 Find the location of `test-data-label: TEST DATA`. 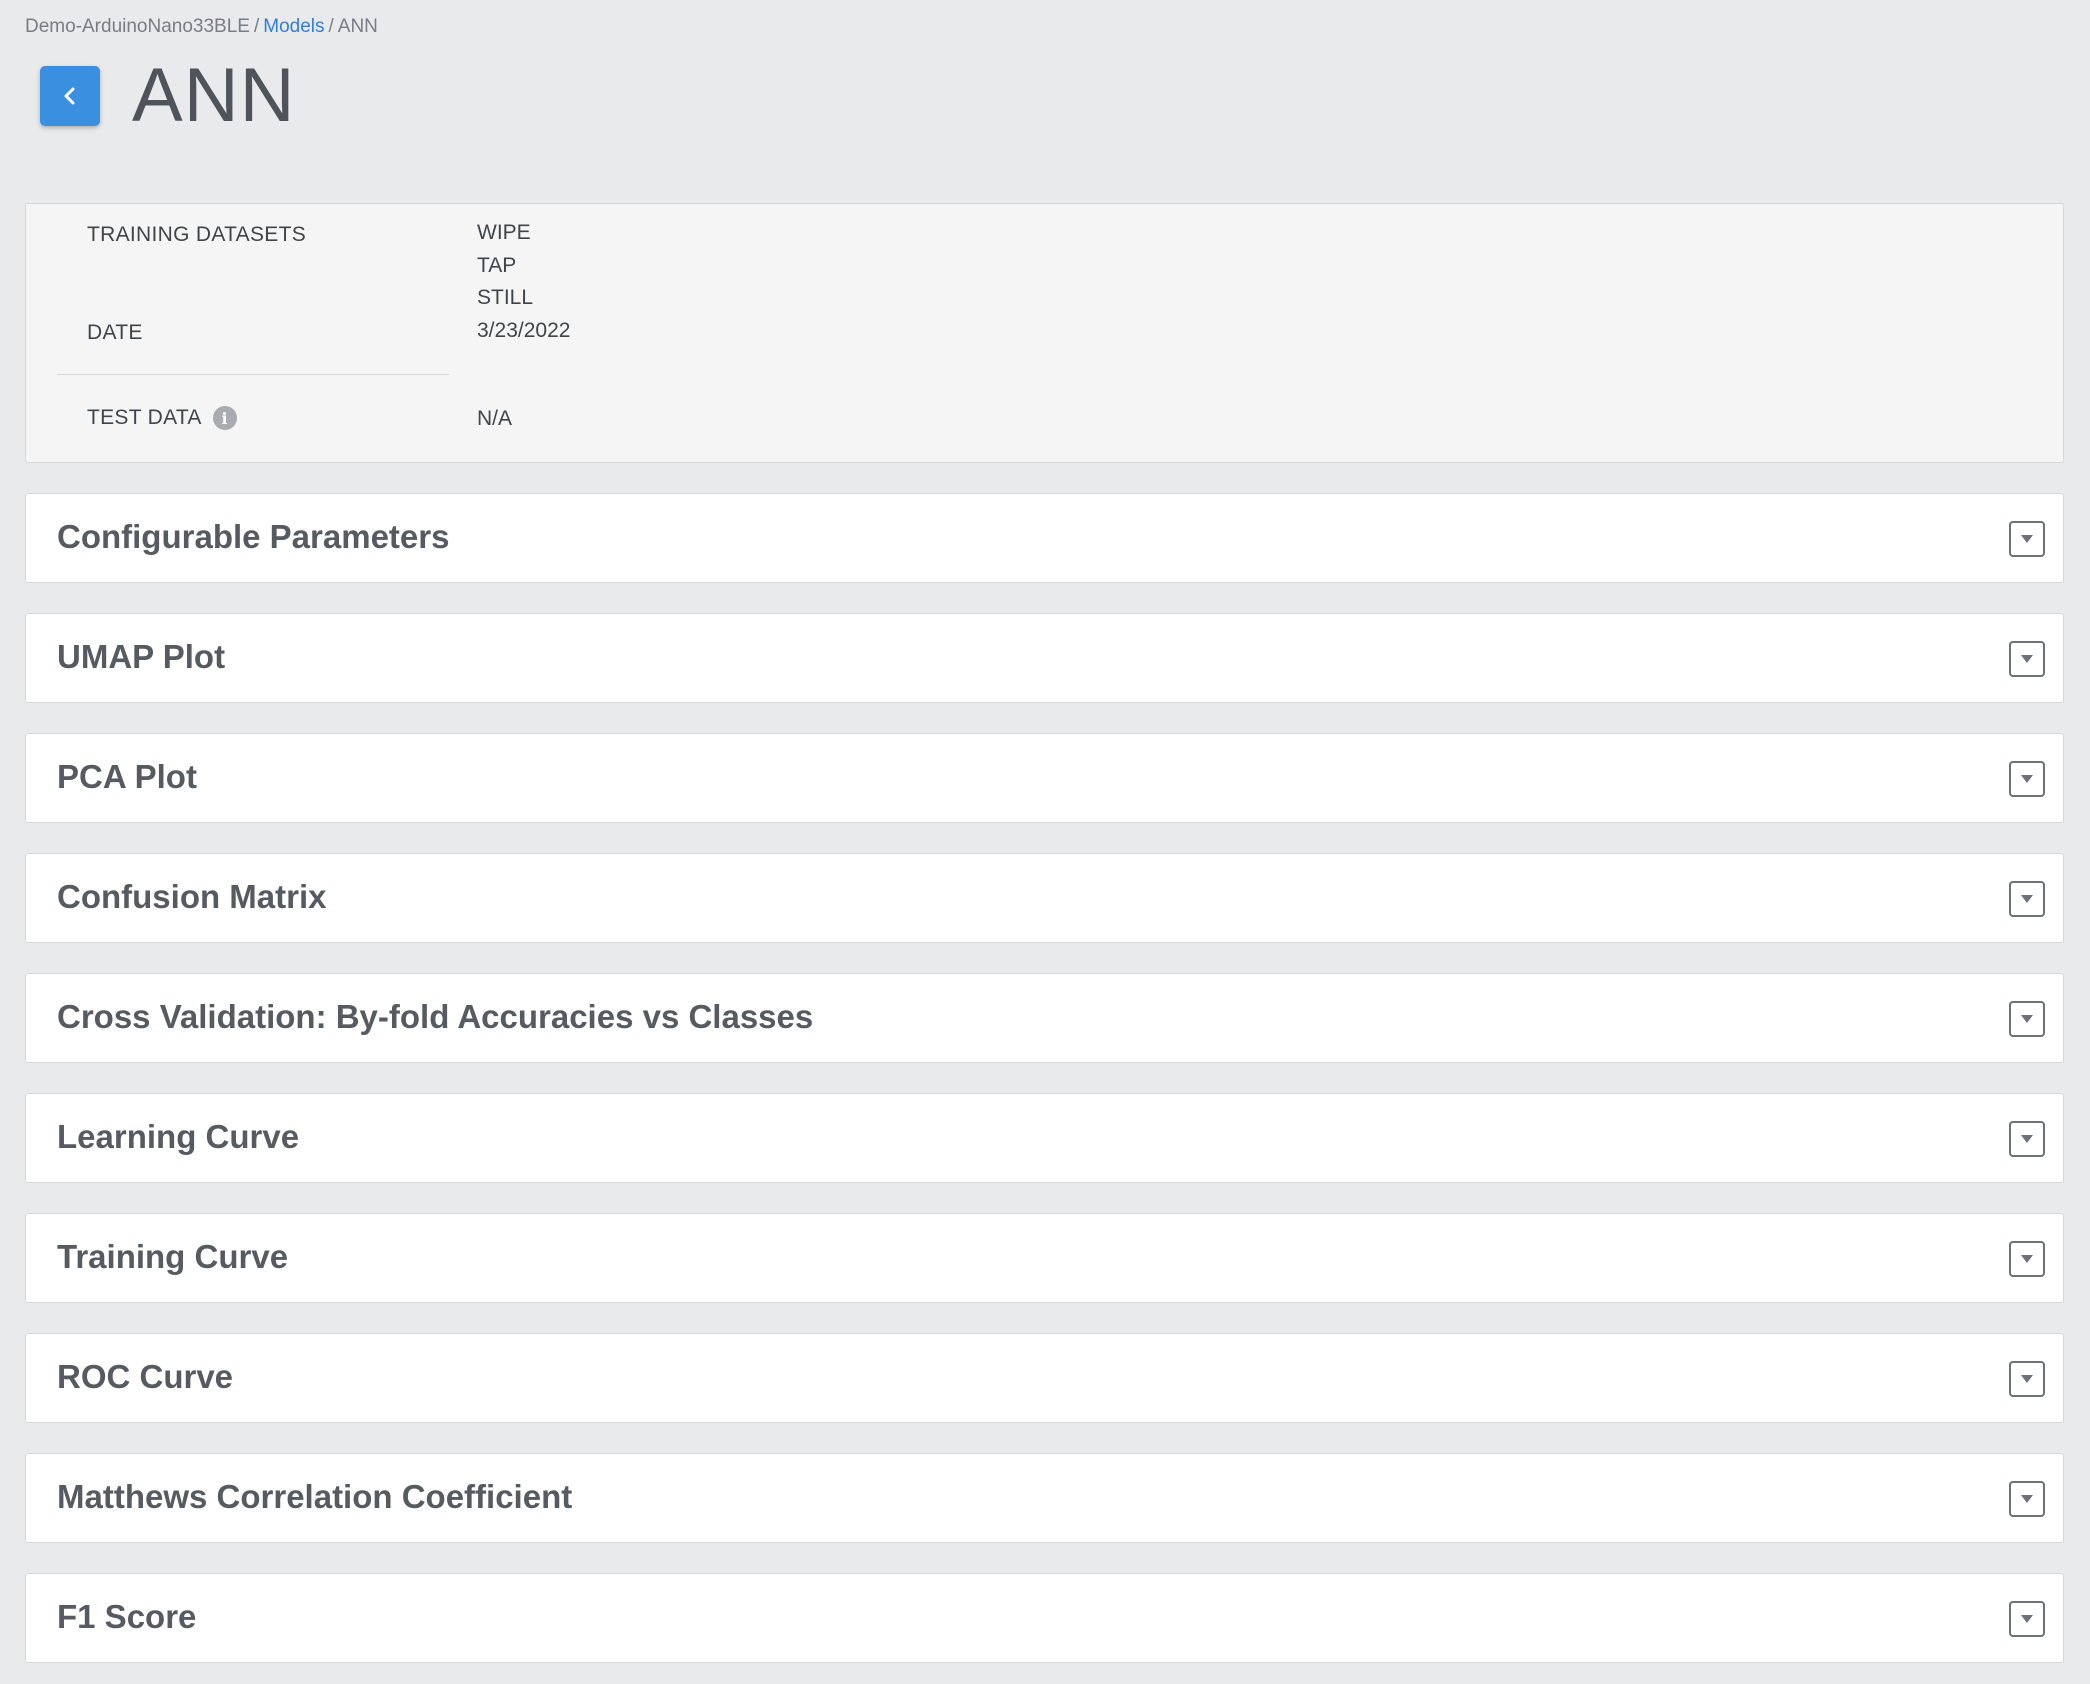

test-data-label: TEST DATA is located at coordinates (144, 417).